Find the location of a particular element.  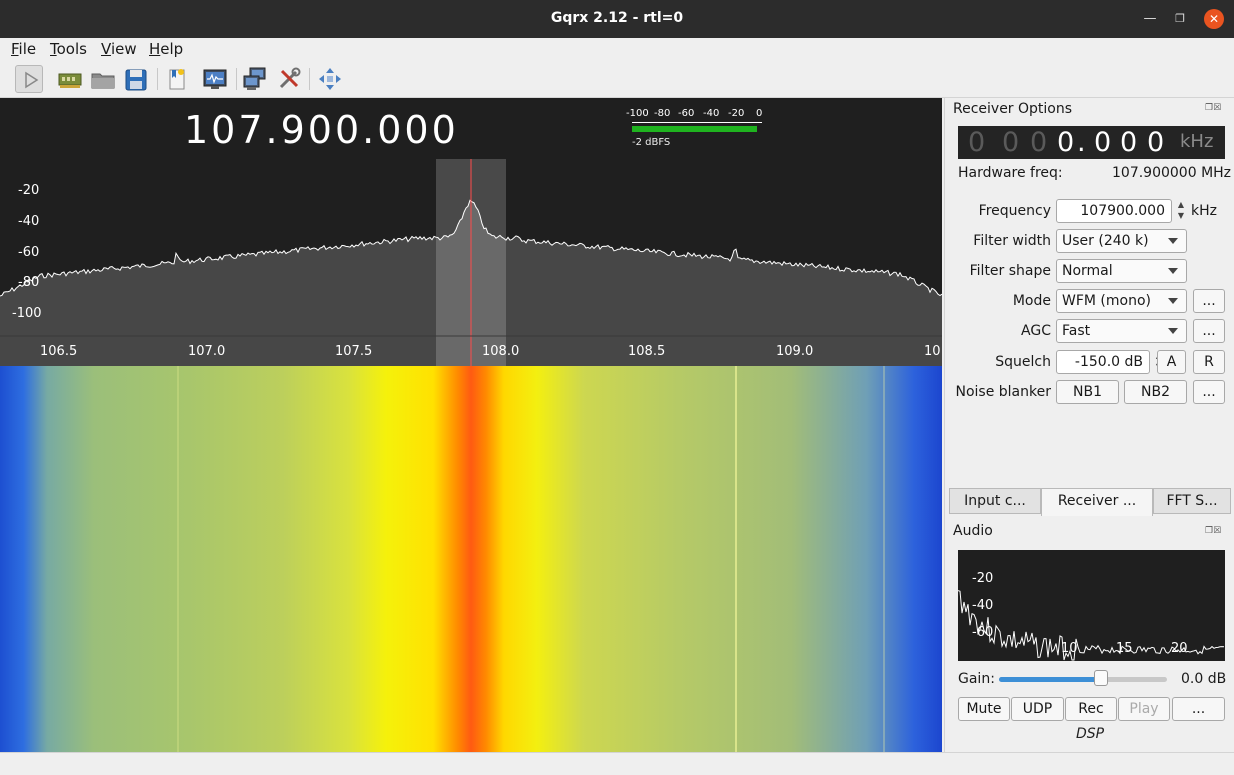

menu-file: File is located at coordinates (23, 49).